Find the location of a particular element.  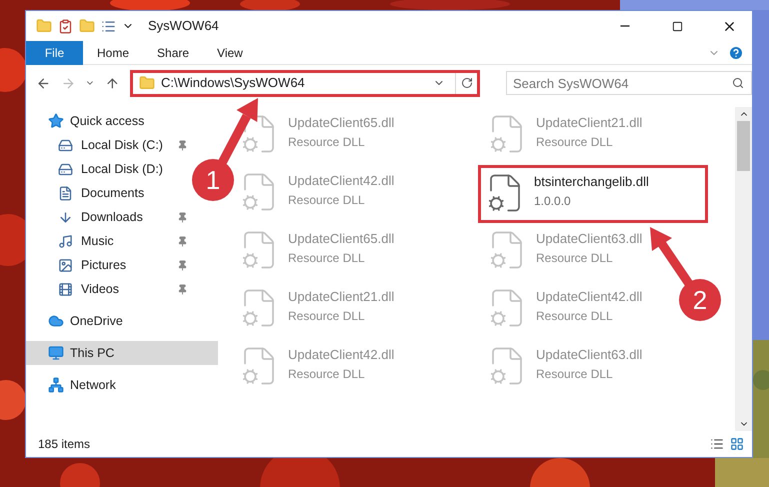

sidebar-item: Network is located at coordinates (122, 385).